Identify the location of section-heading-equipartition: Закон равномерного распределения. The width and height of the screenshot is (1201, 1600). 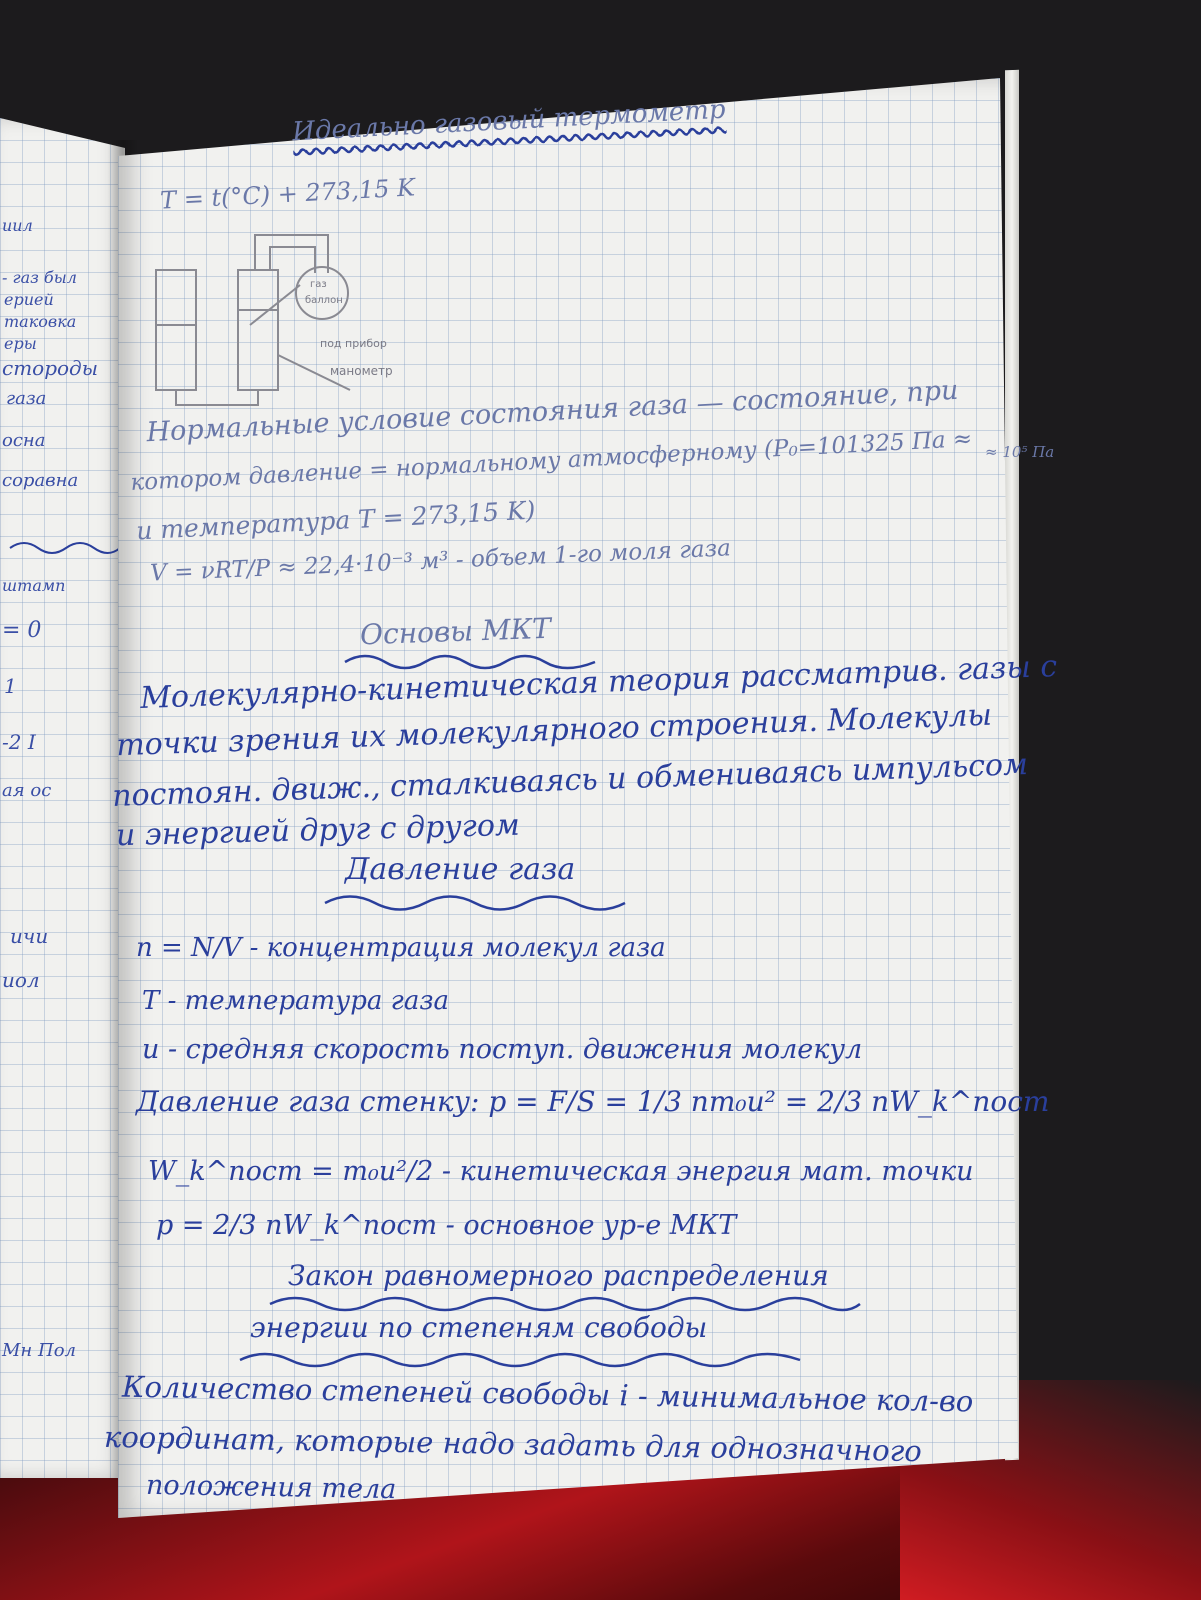
(558, 1275).